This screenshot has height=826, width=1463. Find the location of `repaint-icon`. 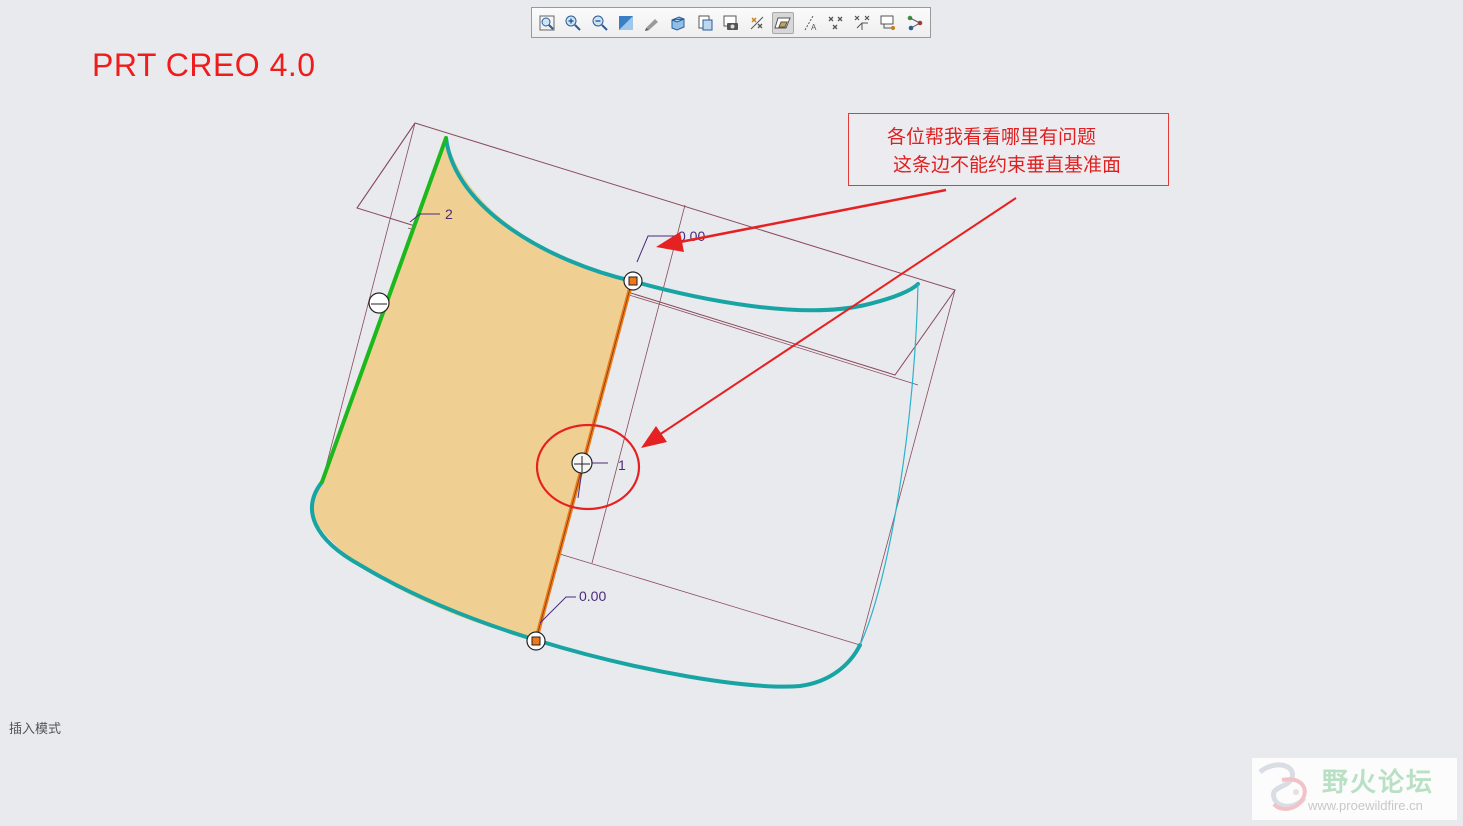

repaint-icon is located at coordinates (625, 22).